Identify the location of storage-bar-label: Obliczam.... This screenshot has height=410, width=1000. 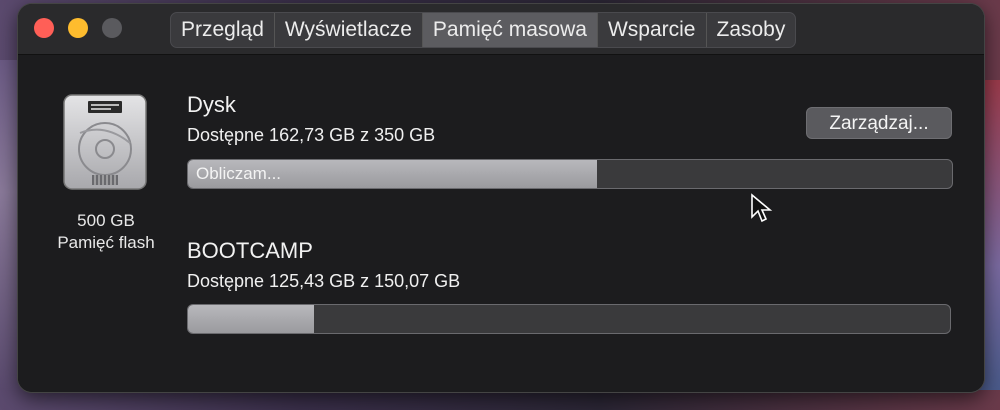
(239, 173).